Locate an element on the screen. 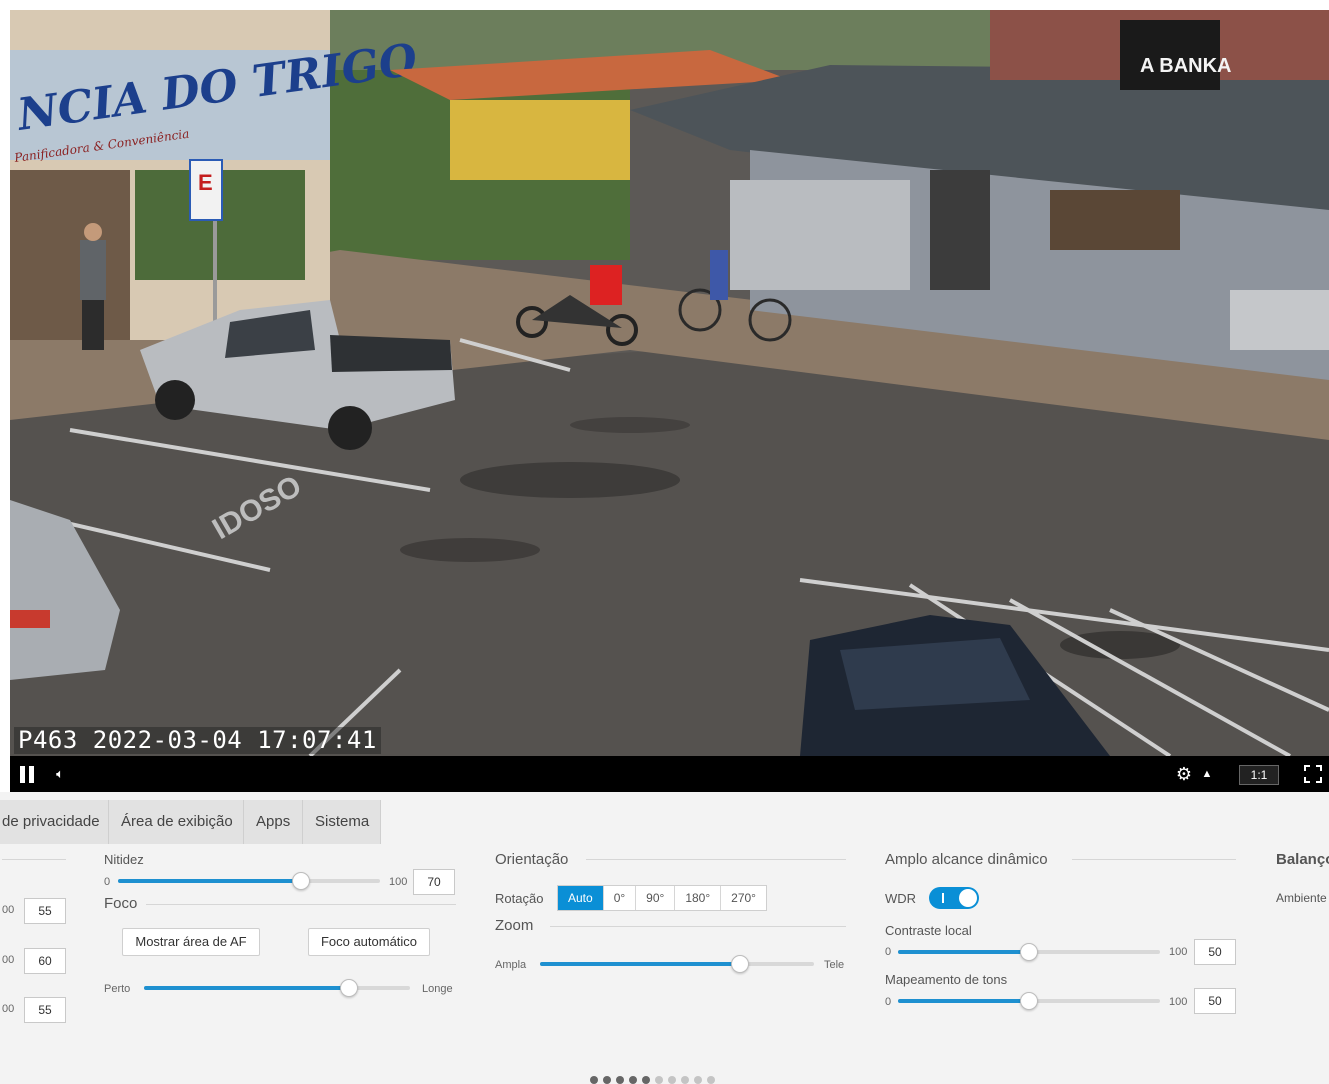 The image size is (1329, 1084). rotation-option-180: 180° is located at coordinates (698, 898).